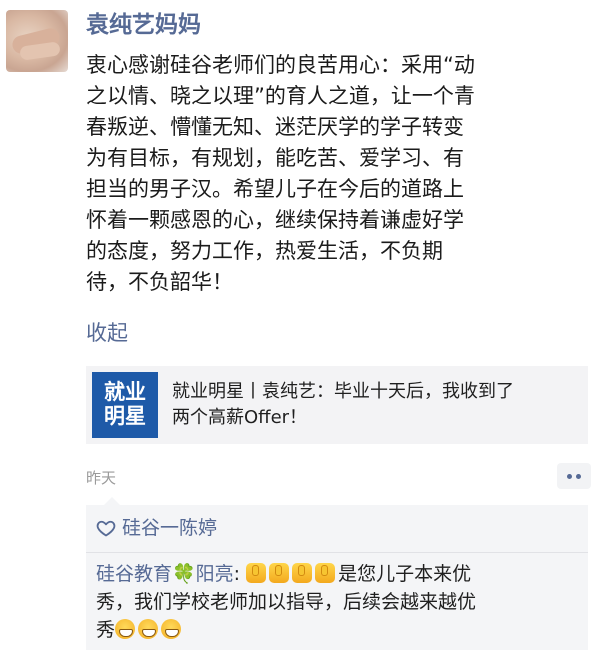 This screenshot has height=656, width=596. I want to click on post-text-line: 春叛逆、懵懂无知、迷茫厌学的学子转变, so click(275, 127).